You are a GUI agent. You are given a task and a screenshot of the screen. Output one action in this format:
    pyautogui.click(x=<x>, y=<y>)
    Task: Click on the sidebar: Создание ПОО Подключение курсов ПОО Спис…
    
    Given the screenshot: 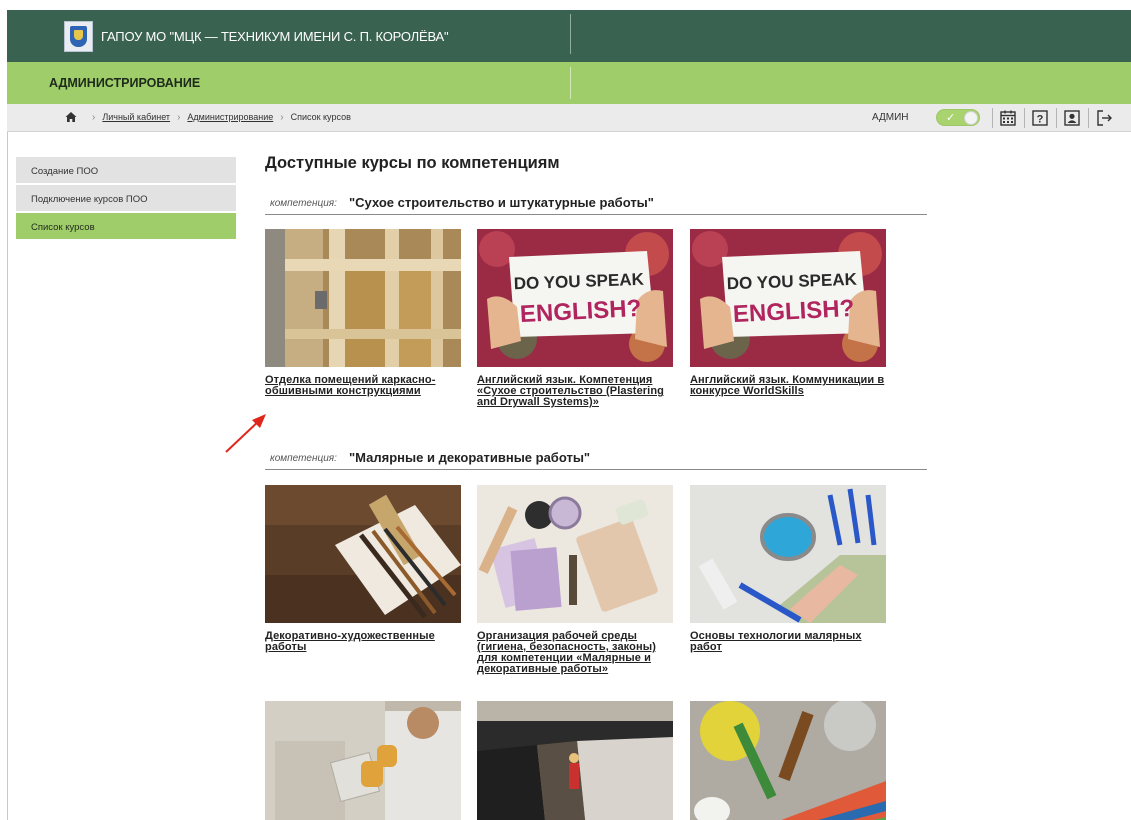 What is the action you would take?
    pyautogui.click(x=126, y=199)
    